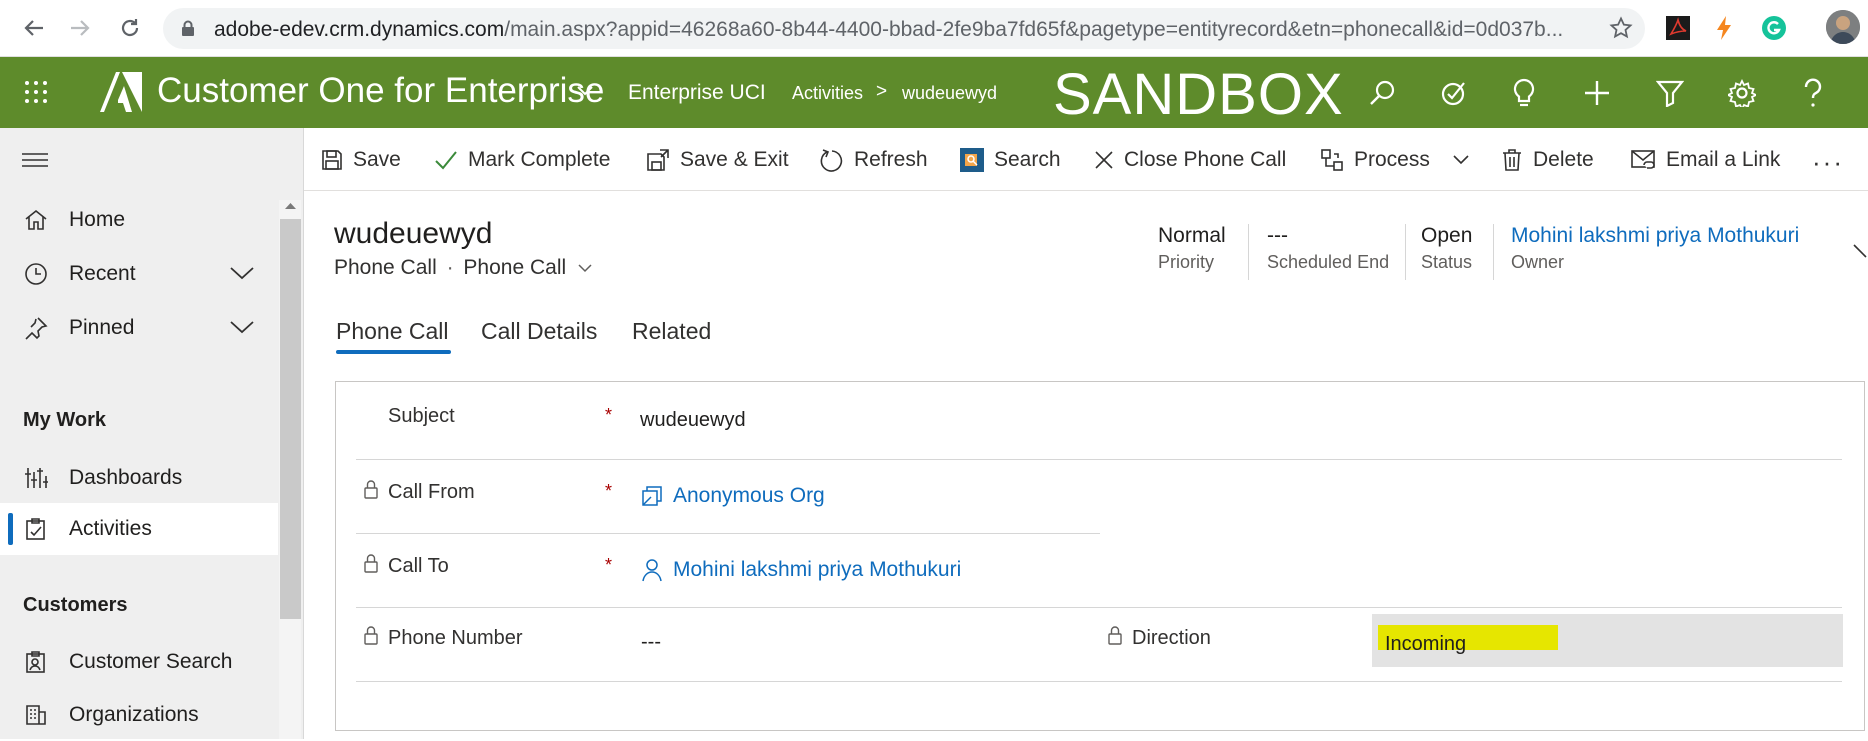 Image resolution: width=1868 pixels, height=741 pixels. I want to click on mark-complete-label: Mark Complete, so click(539, 159).